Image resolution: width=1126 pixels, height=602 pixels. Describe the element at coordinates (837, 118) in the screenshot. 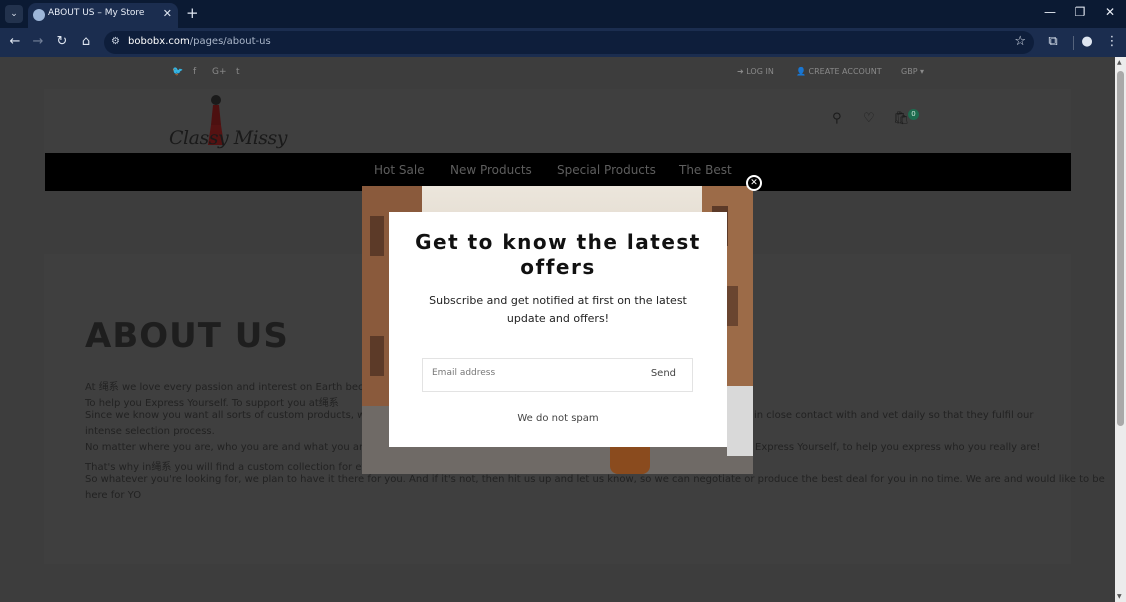

I see `search-icon: ⚲` at that location.